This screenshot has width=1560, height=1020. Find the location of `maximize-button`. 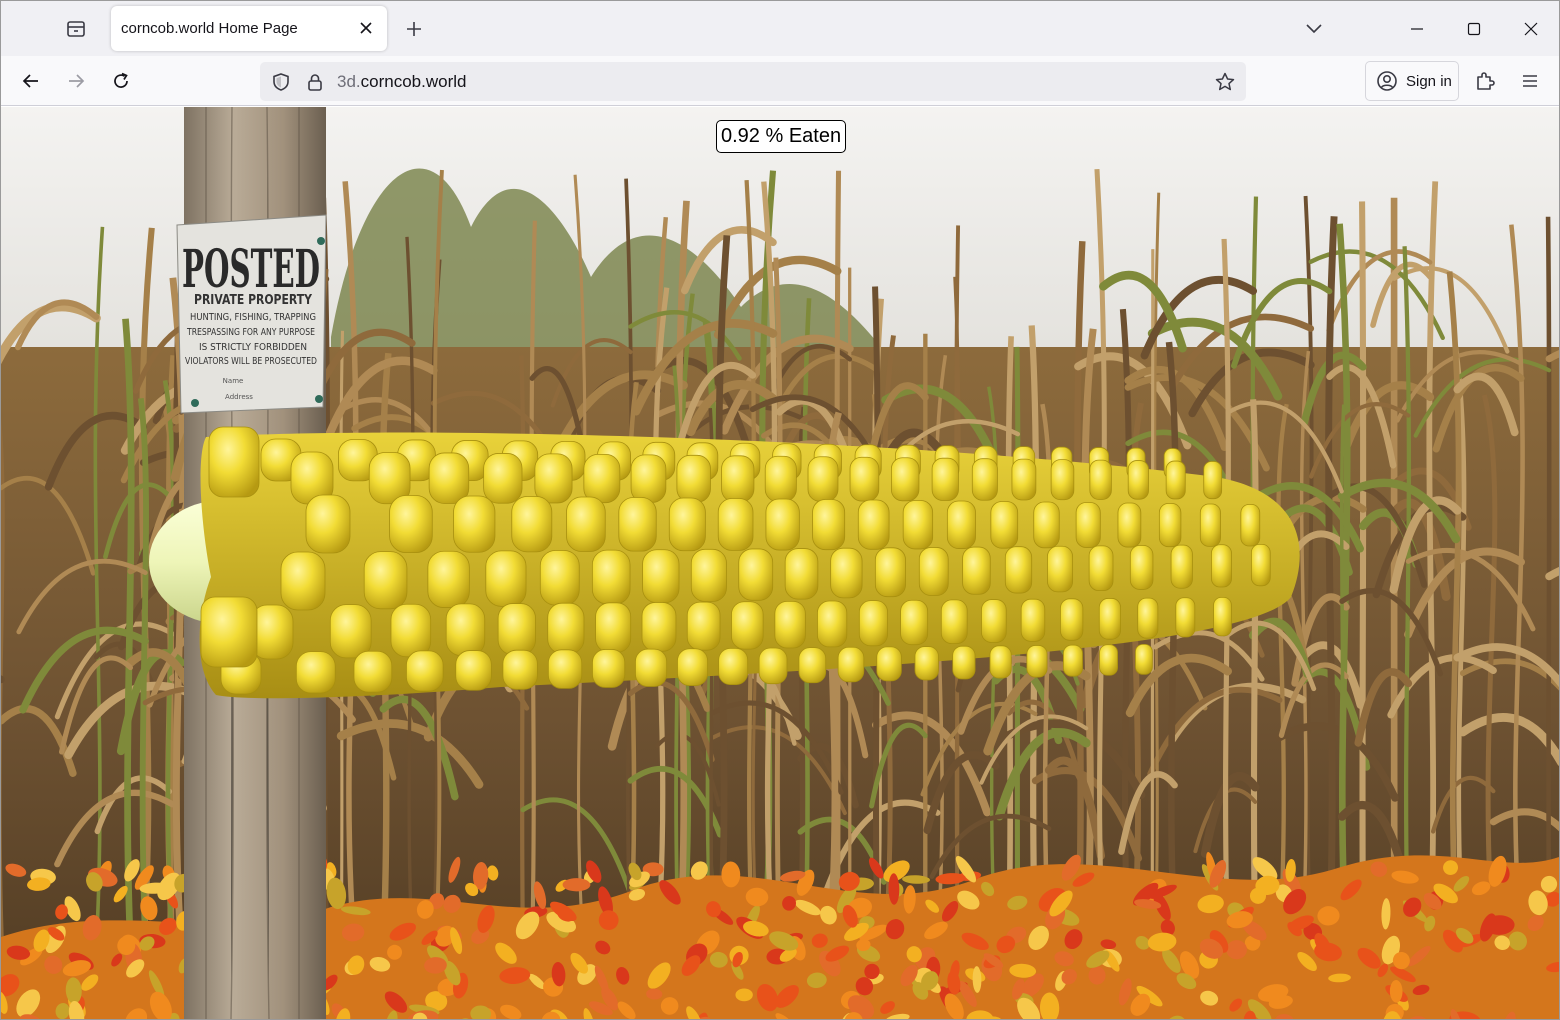

maximize-button is located at coordinates (1474, 28).